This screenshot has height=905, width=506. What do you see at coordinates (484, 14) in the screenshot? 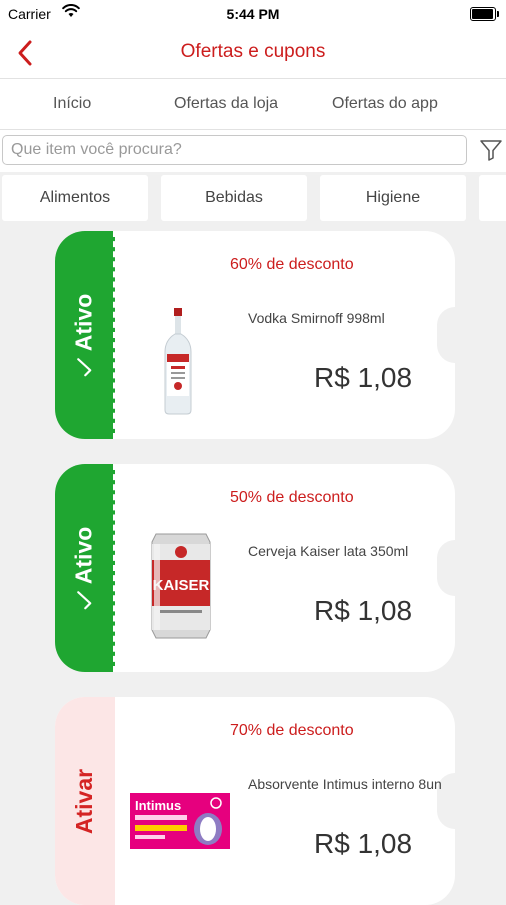
I see `battery-icon` at bounding box center [484, 14].